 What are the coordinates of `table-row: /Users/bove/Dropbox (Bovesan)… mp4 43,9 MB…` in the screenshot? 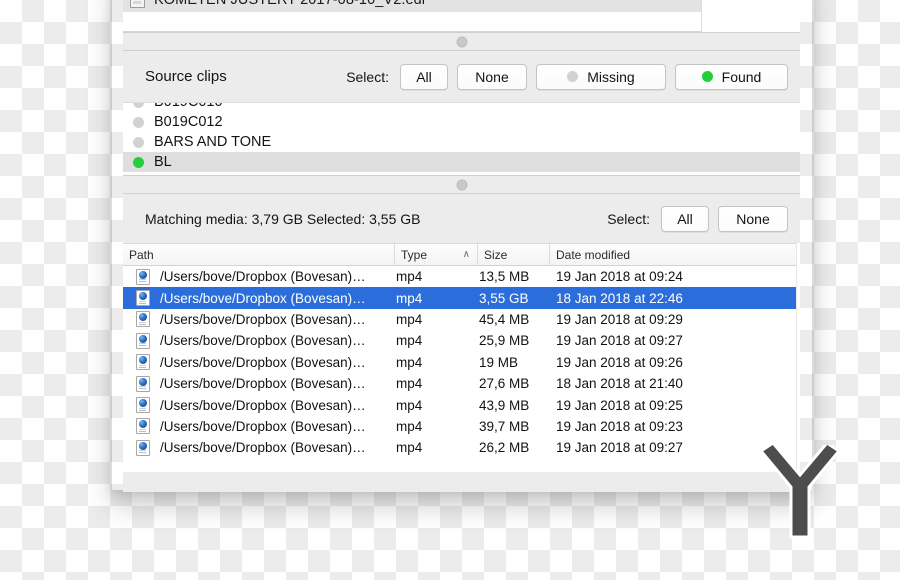 It's located at (461, 404).